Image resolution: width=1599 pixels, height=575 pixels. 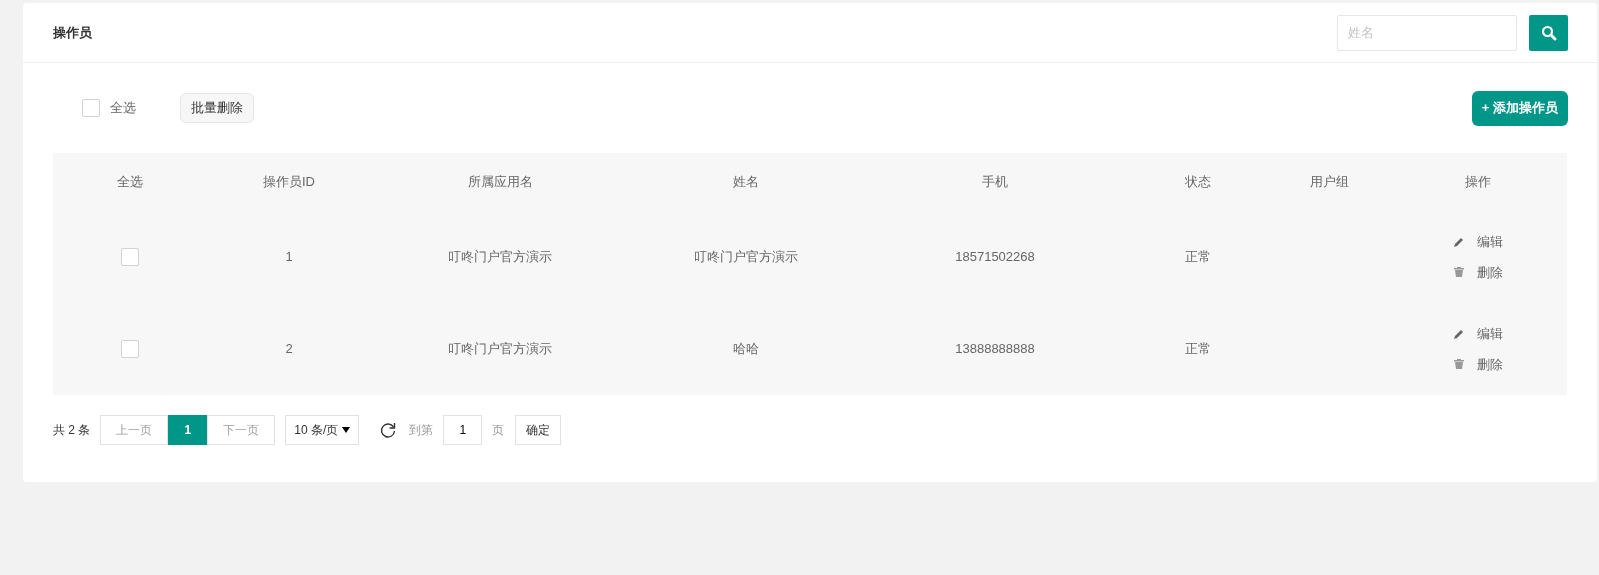 I want to click on search-icon, so click(x=1548, y=32).